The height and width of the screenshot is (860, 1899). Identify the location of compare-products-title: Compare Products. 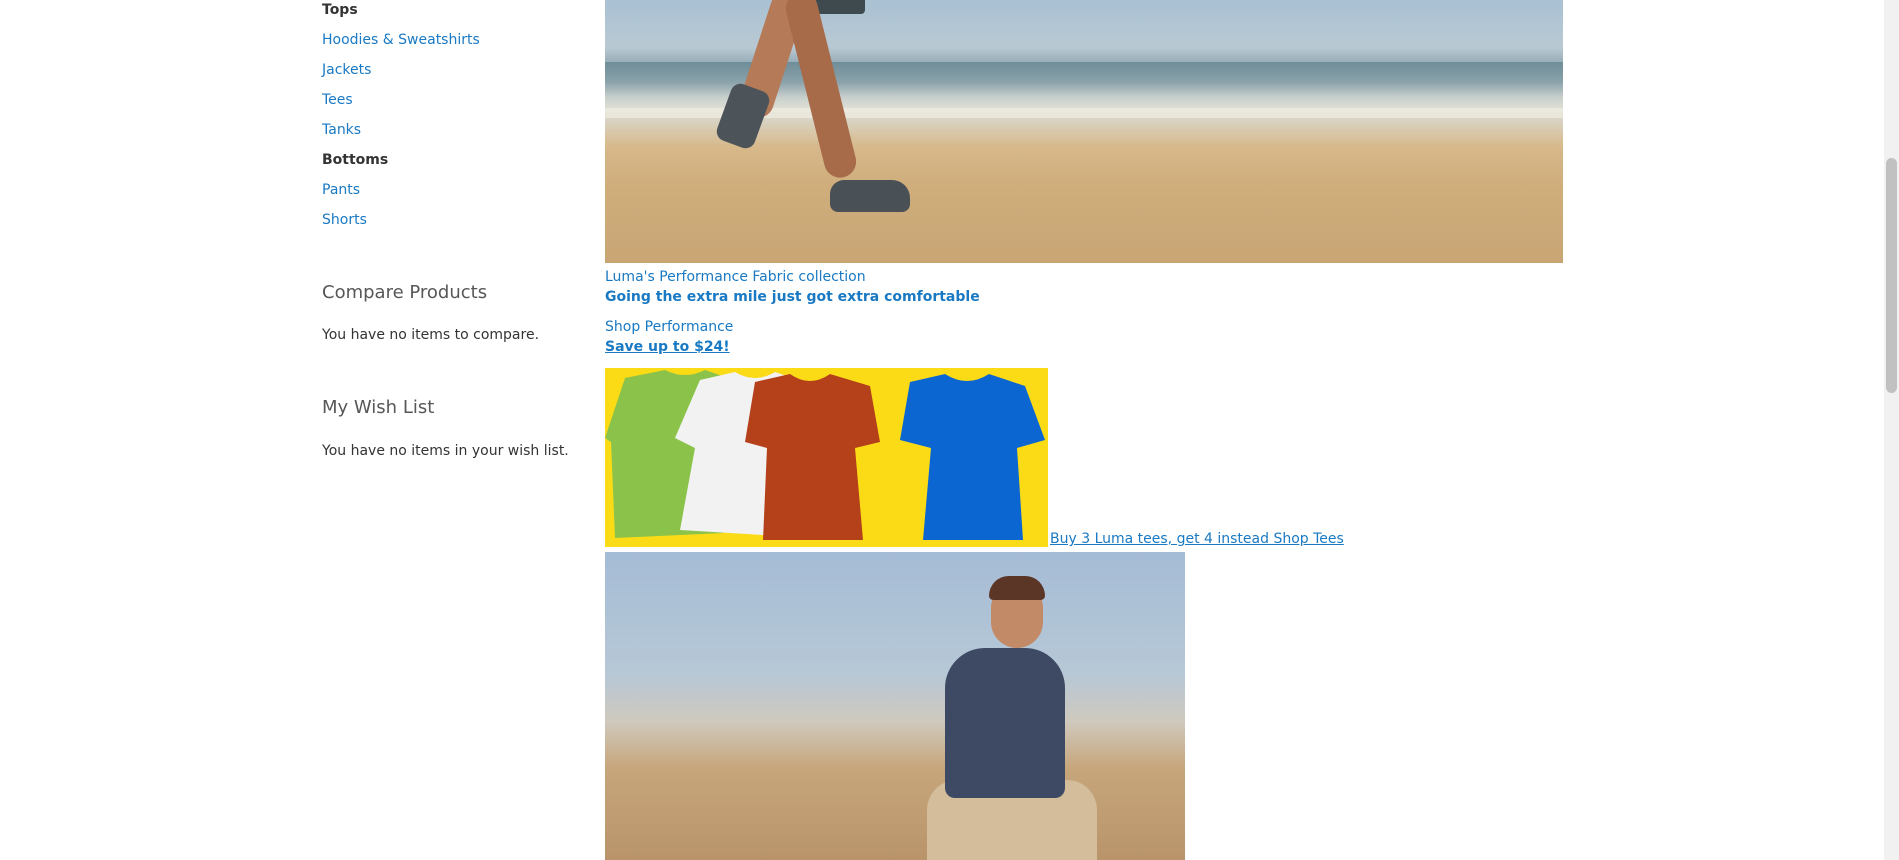
(405, 292).